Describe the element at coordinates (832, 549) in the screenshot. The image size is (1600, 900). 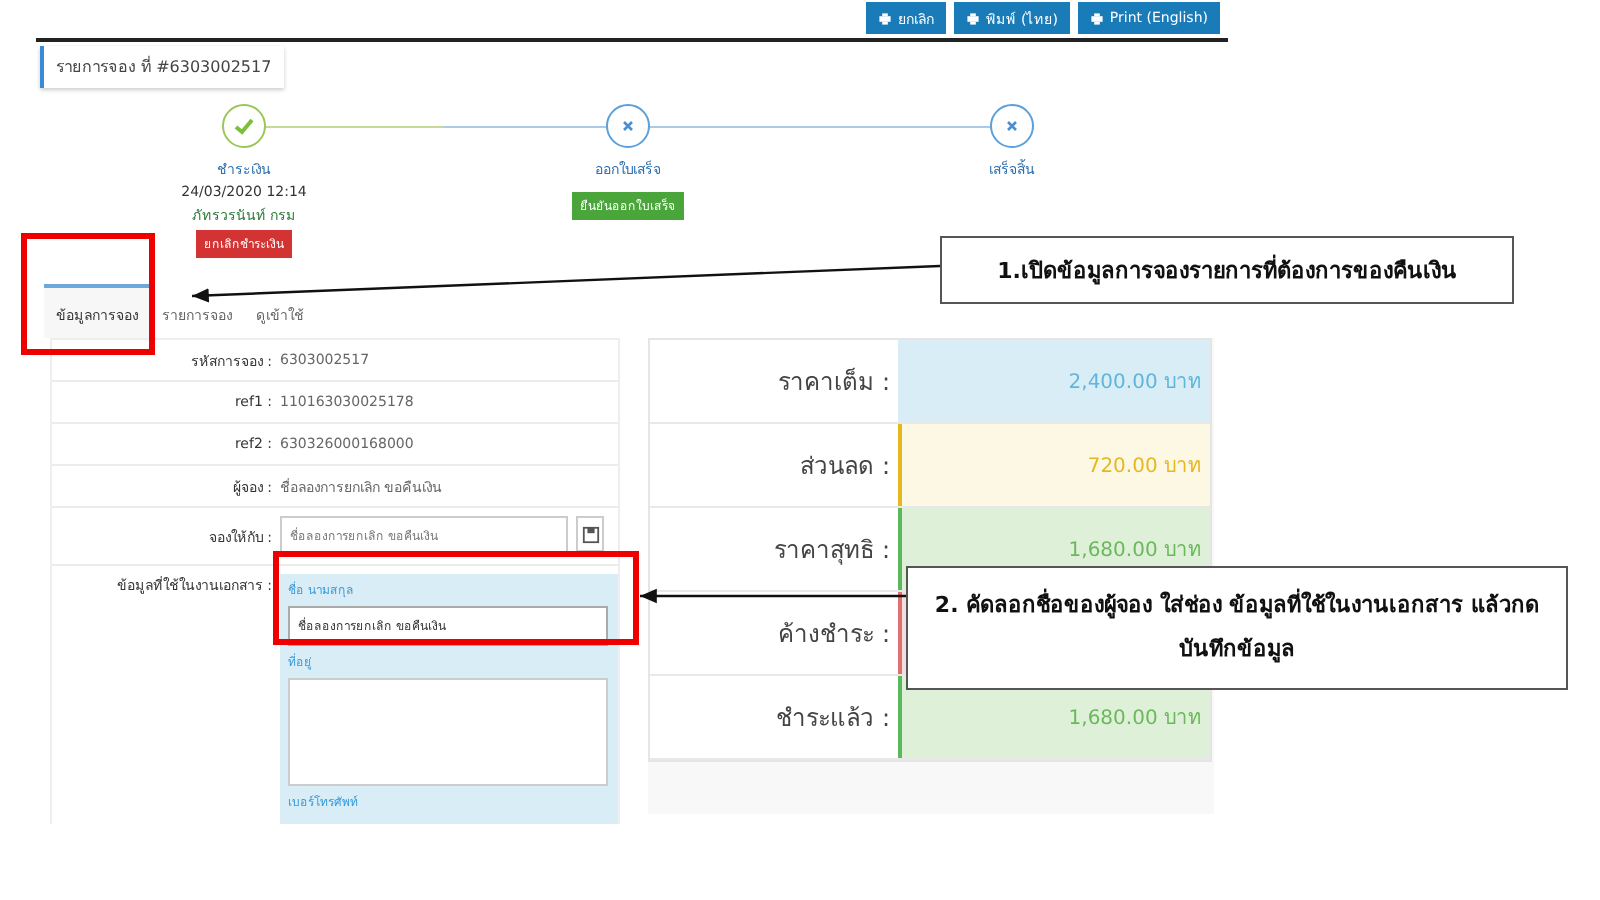
I see `price-label: ราคาสุทธิ :` at that location.